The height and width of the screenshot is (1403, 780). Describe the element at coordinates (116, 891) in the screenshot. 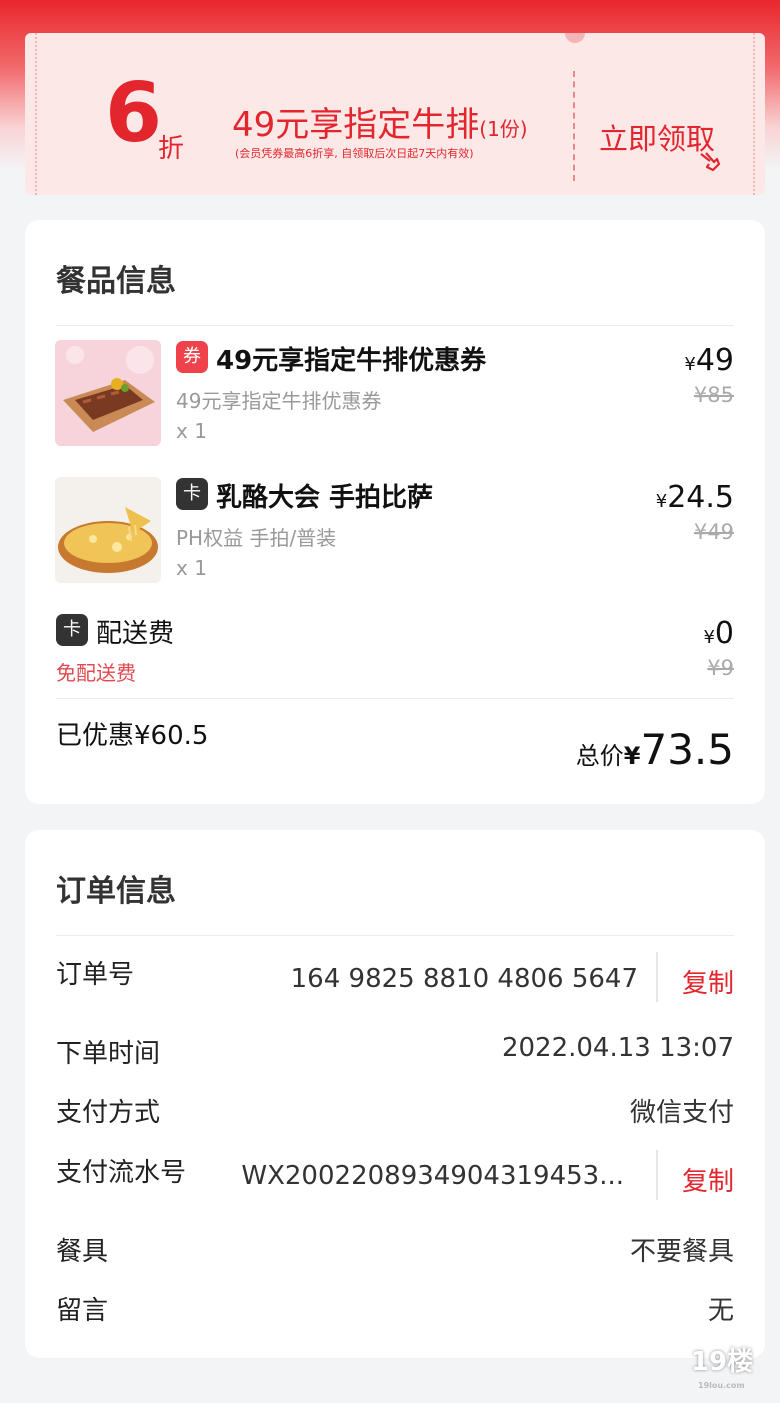

I see `order-info-title: 订单信息` at that location.